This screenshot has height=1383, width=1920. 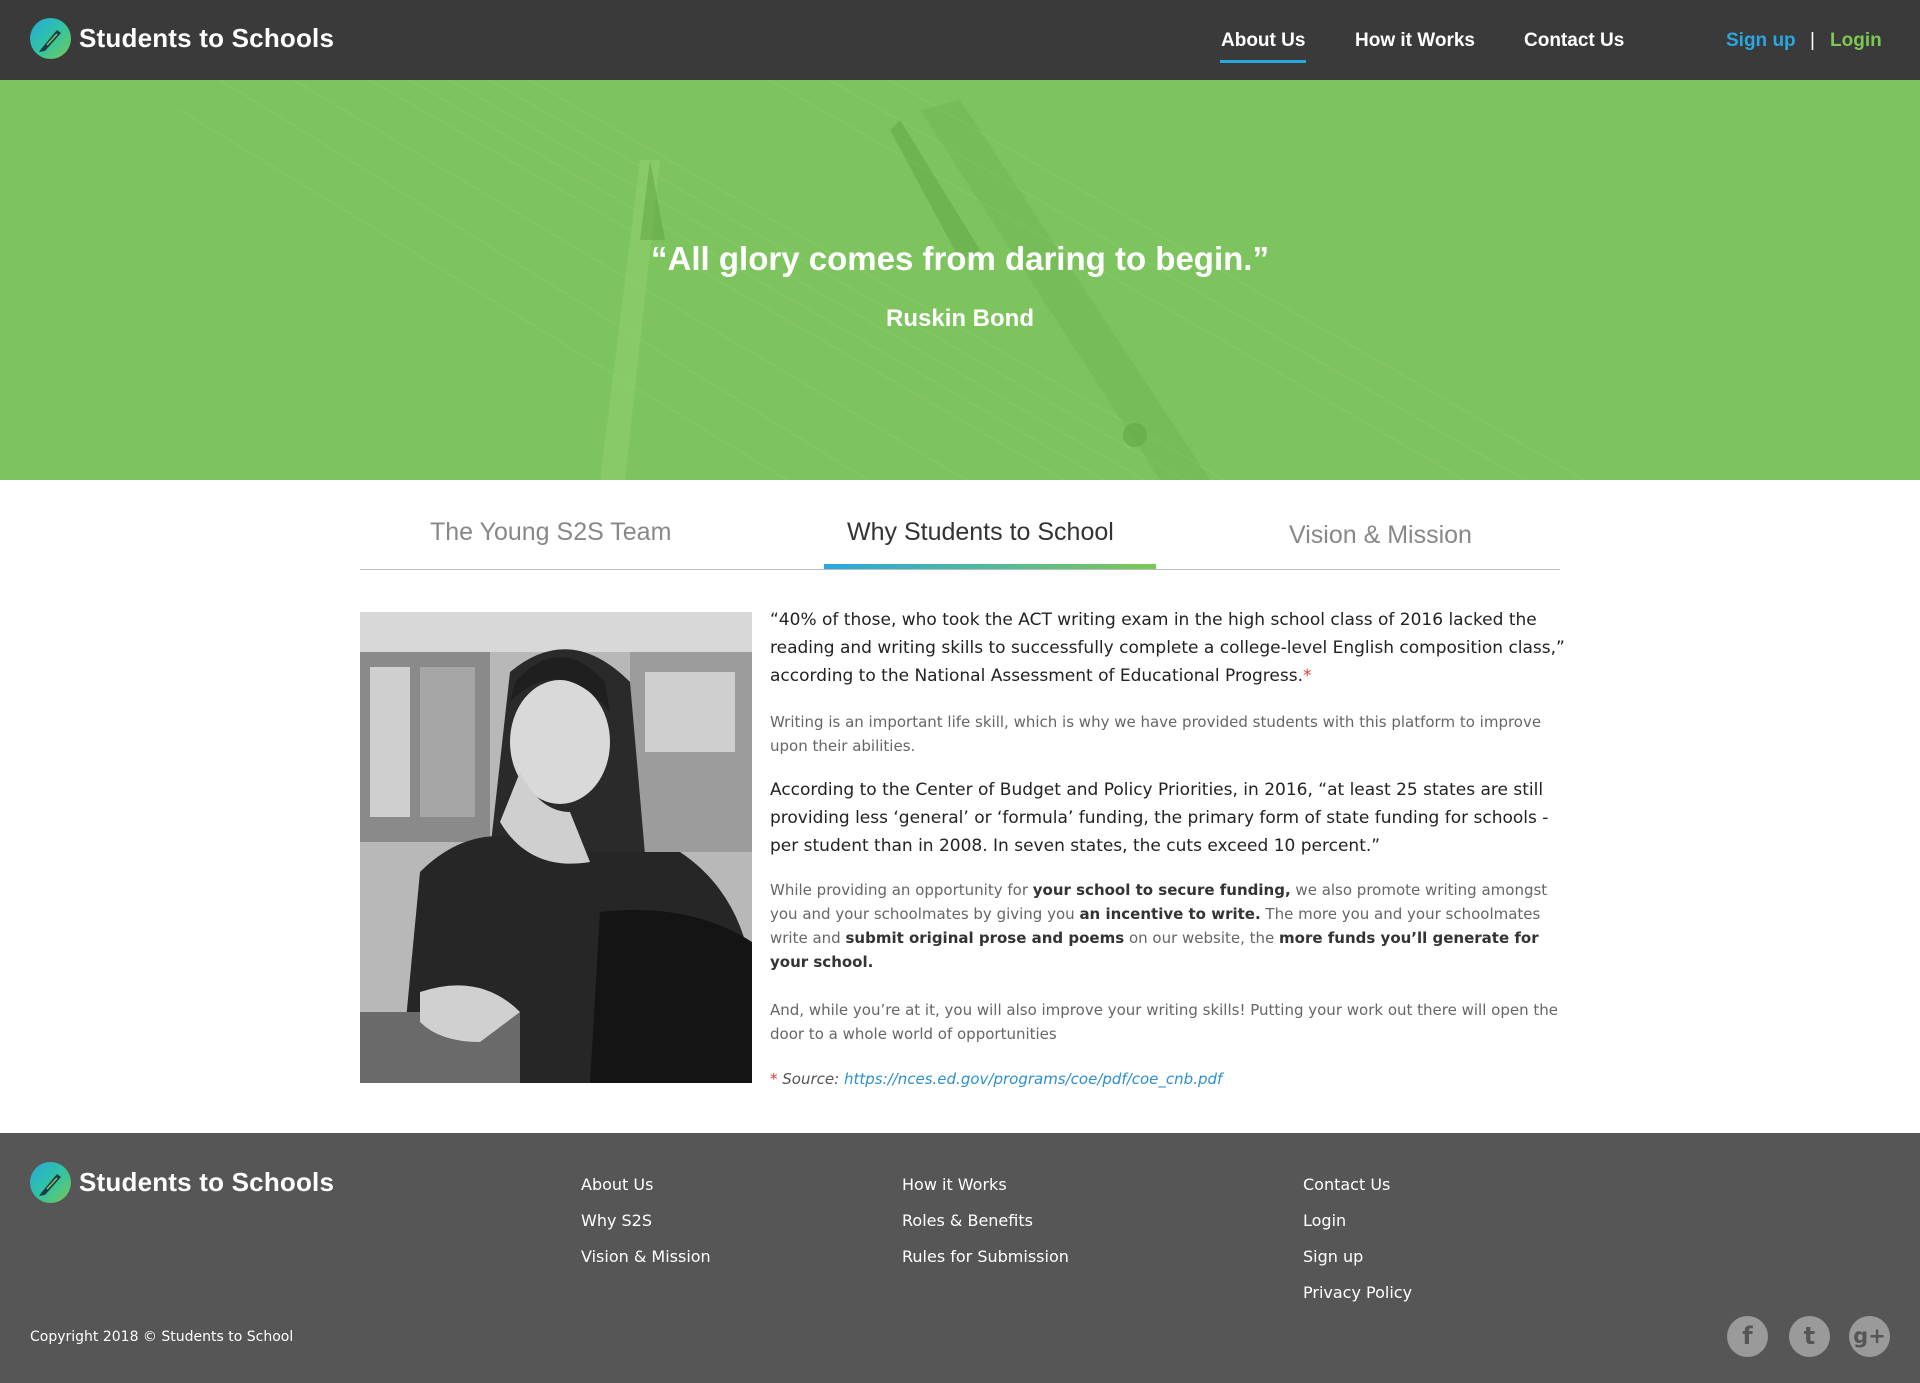 What do you see at coordinates (550, 532) in the screenshot?
I see `tab-young-s2s-team: The Young S2S Team` at bounding box center [550, 532].